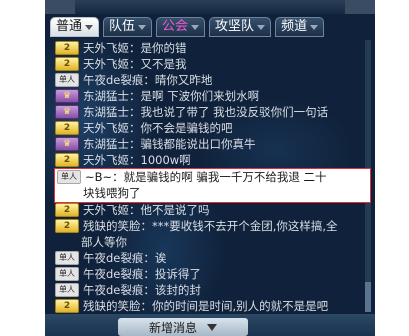  What do you see at coordinates (60, 7) in the screenshot?
I see `left-frame-corner` at bounding box center [60, 7].